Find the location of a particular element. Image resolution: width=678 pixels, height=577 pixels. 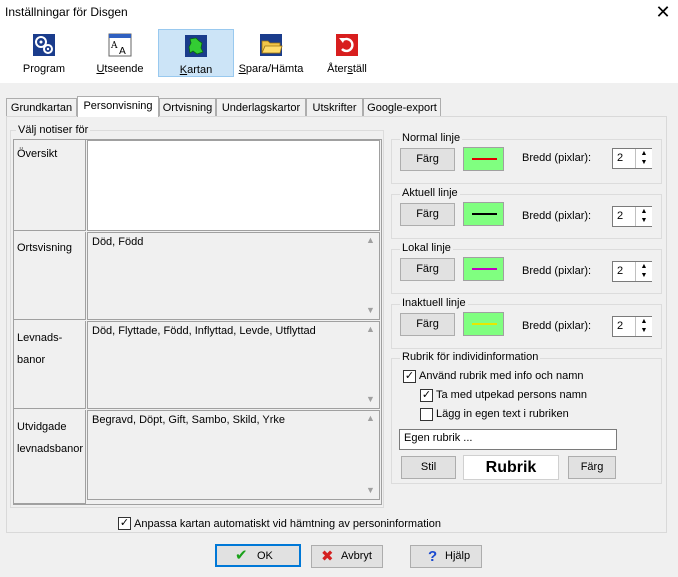

rubrik-checkbox-1: ✓ is located at coordinates (409, 376).